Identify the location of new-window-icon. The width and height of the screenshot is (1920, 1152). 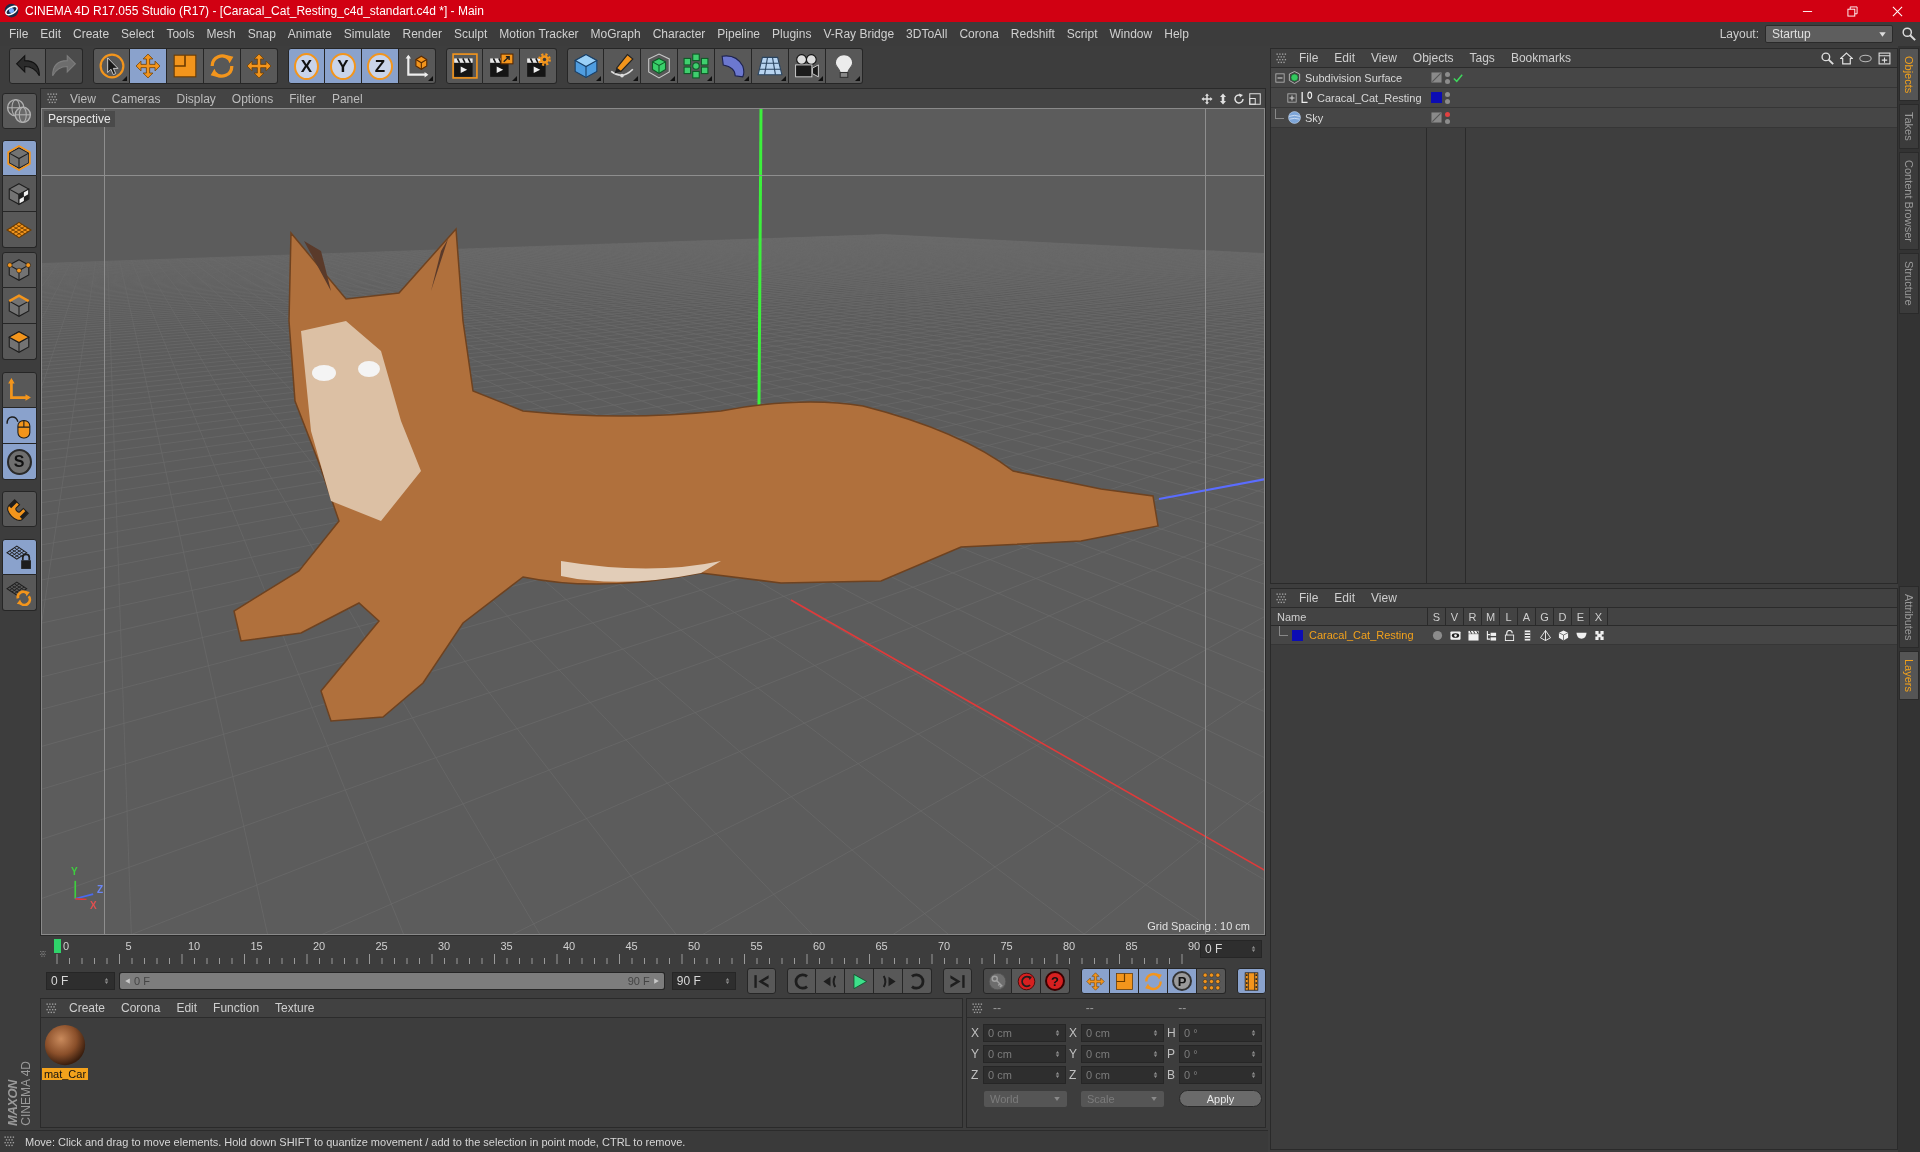
(1884, 58).